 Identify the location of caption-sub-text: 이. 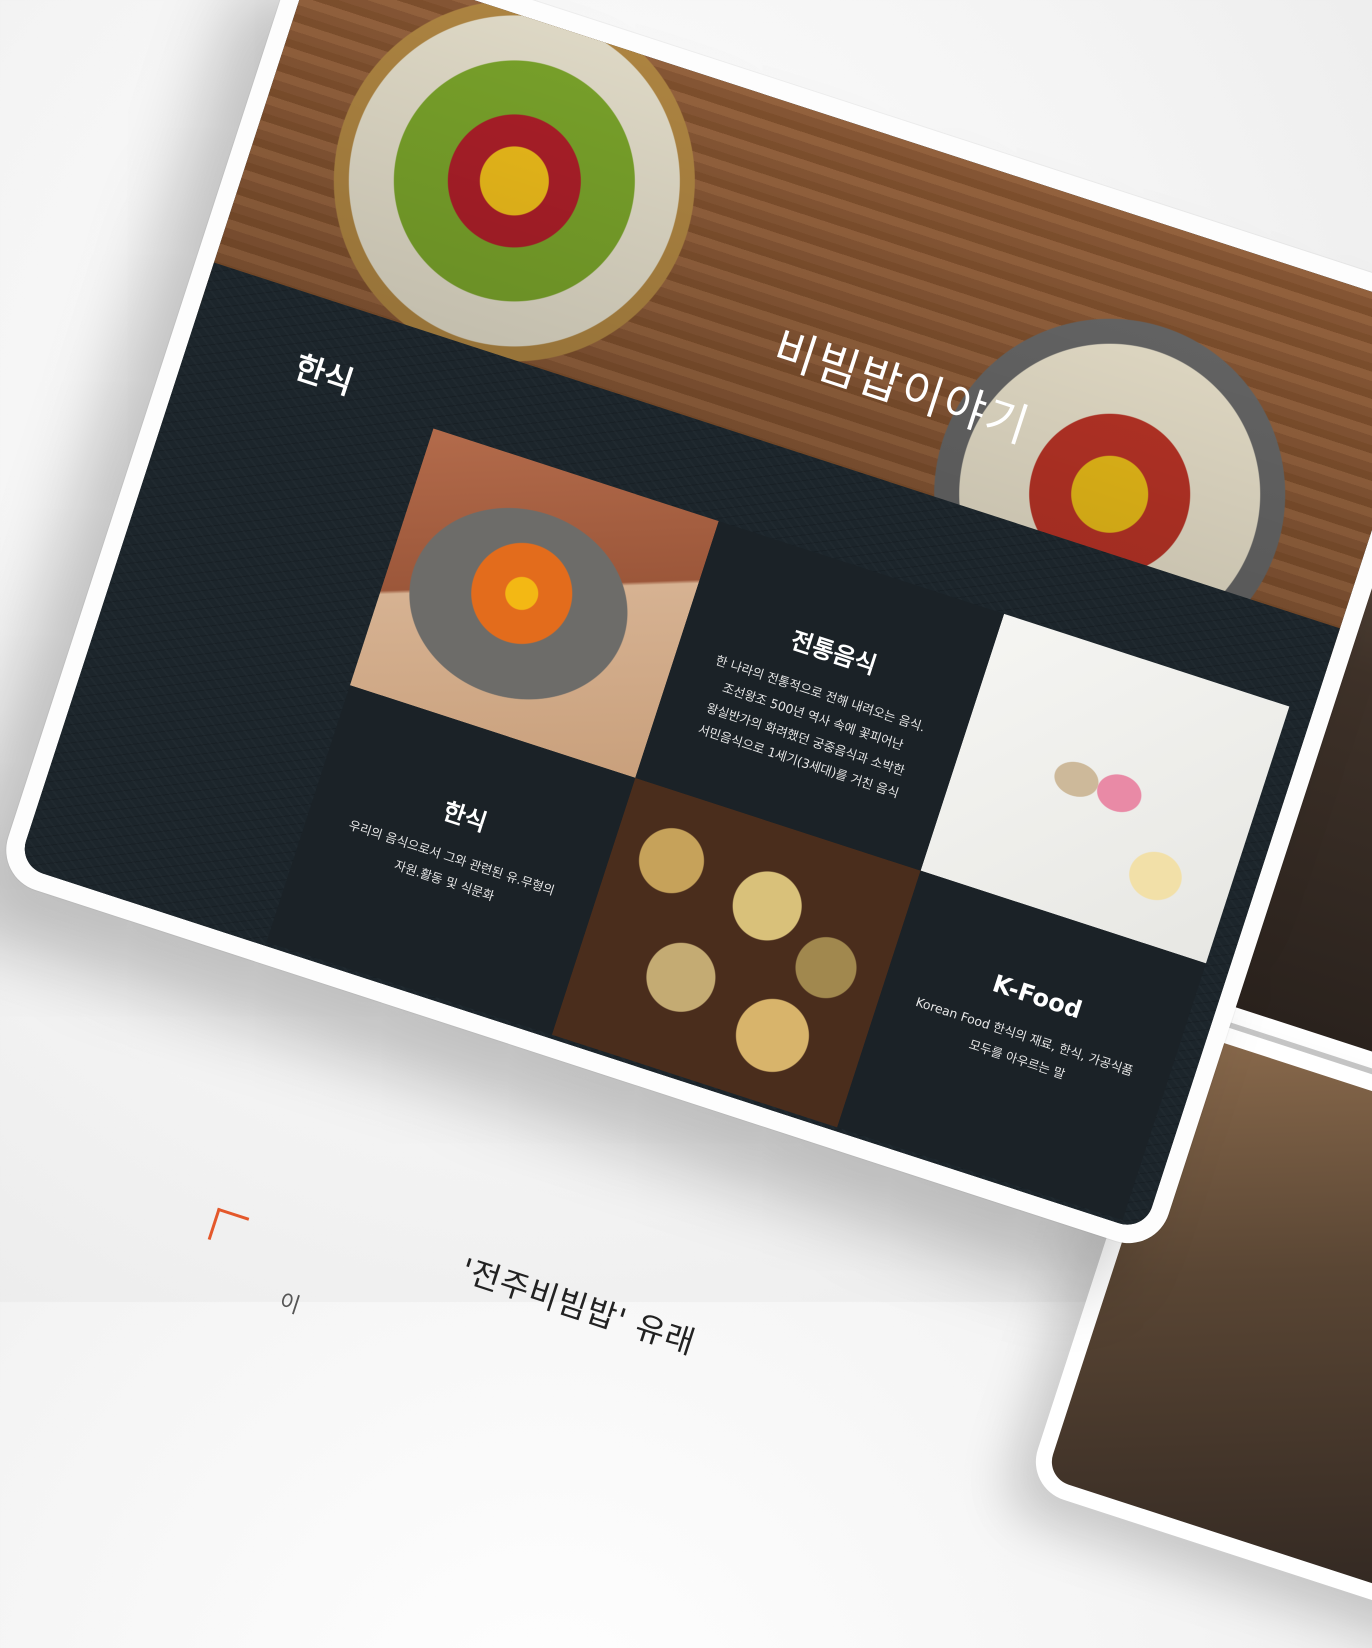
(289, 1304).